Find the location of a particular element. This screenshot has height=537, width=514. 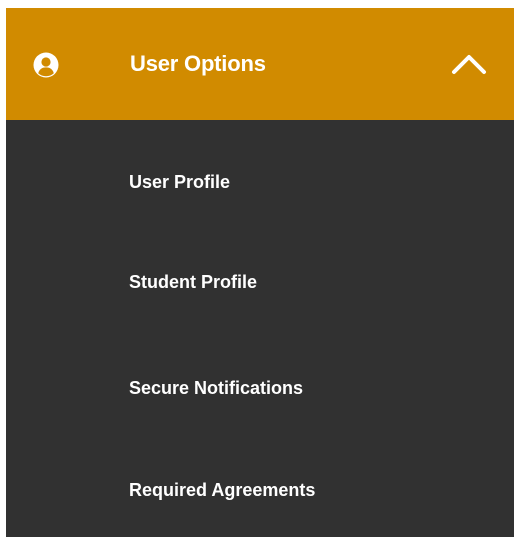

menu-item-student-profile: Student Profile is located at coordinates (260, 282).